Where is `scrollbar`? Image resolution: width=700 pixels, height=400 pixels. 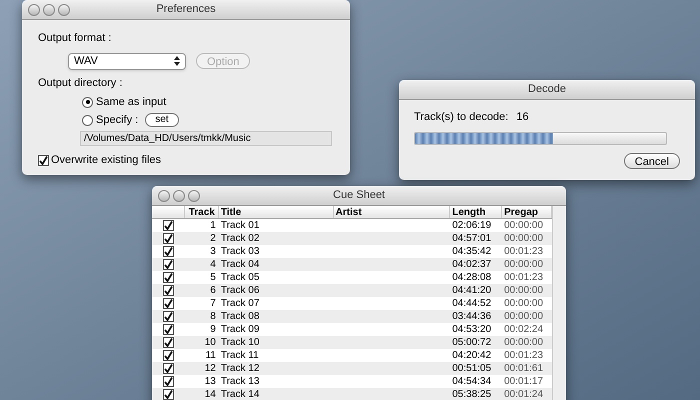
scrollbar is located at coordinates (559, 303).